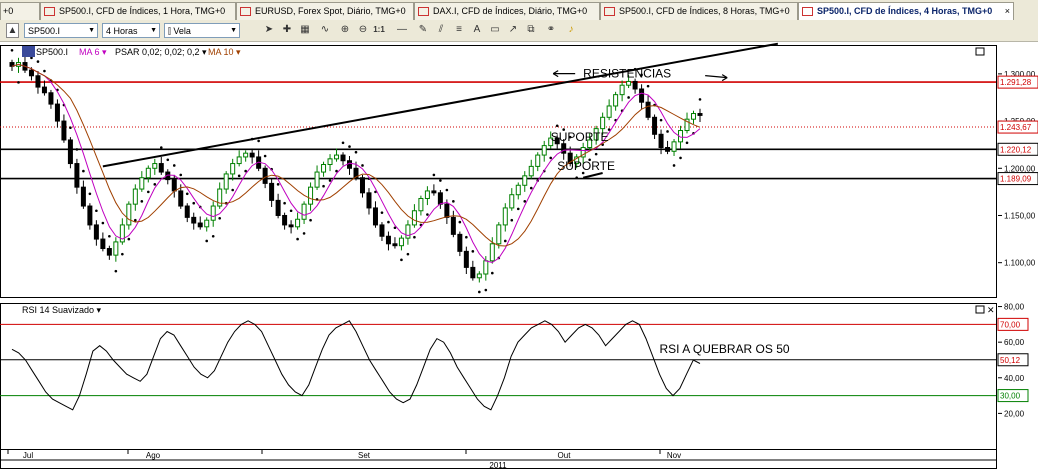 The image size is (1038, 471). Describe the element at coordinates (325, 30) in the screenshot. I see `indicator-icon: ∿` at that location.